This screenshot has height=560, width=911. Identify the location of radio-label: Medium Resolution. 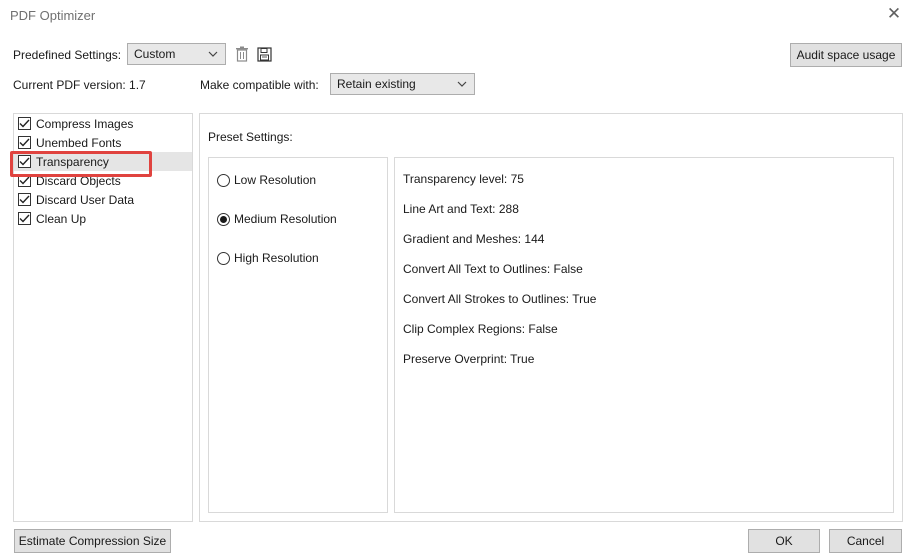
(285, 219).